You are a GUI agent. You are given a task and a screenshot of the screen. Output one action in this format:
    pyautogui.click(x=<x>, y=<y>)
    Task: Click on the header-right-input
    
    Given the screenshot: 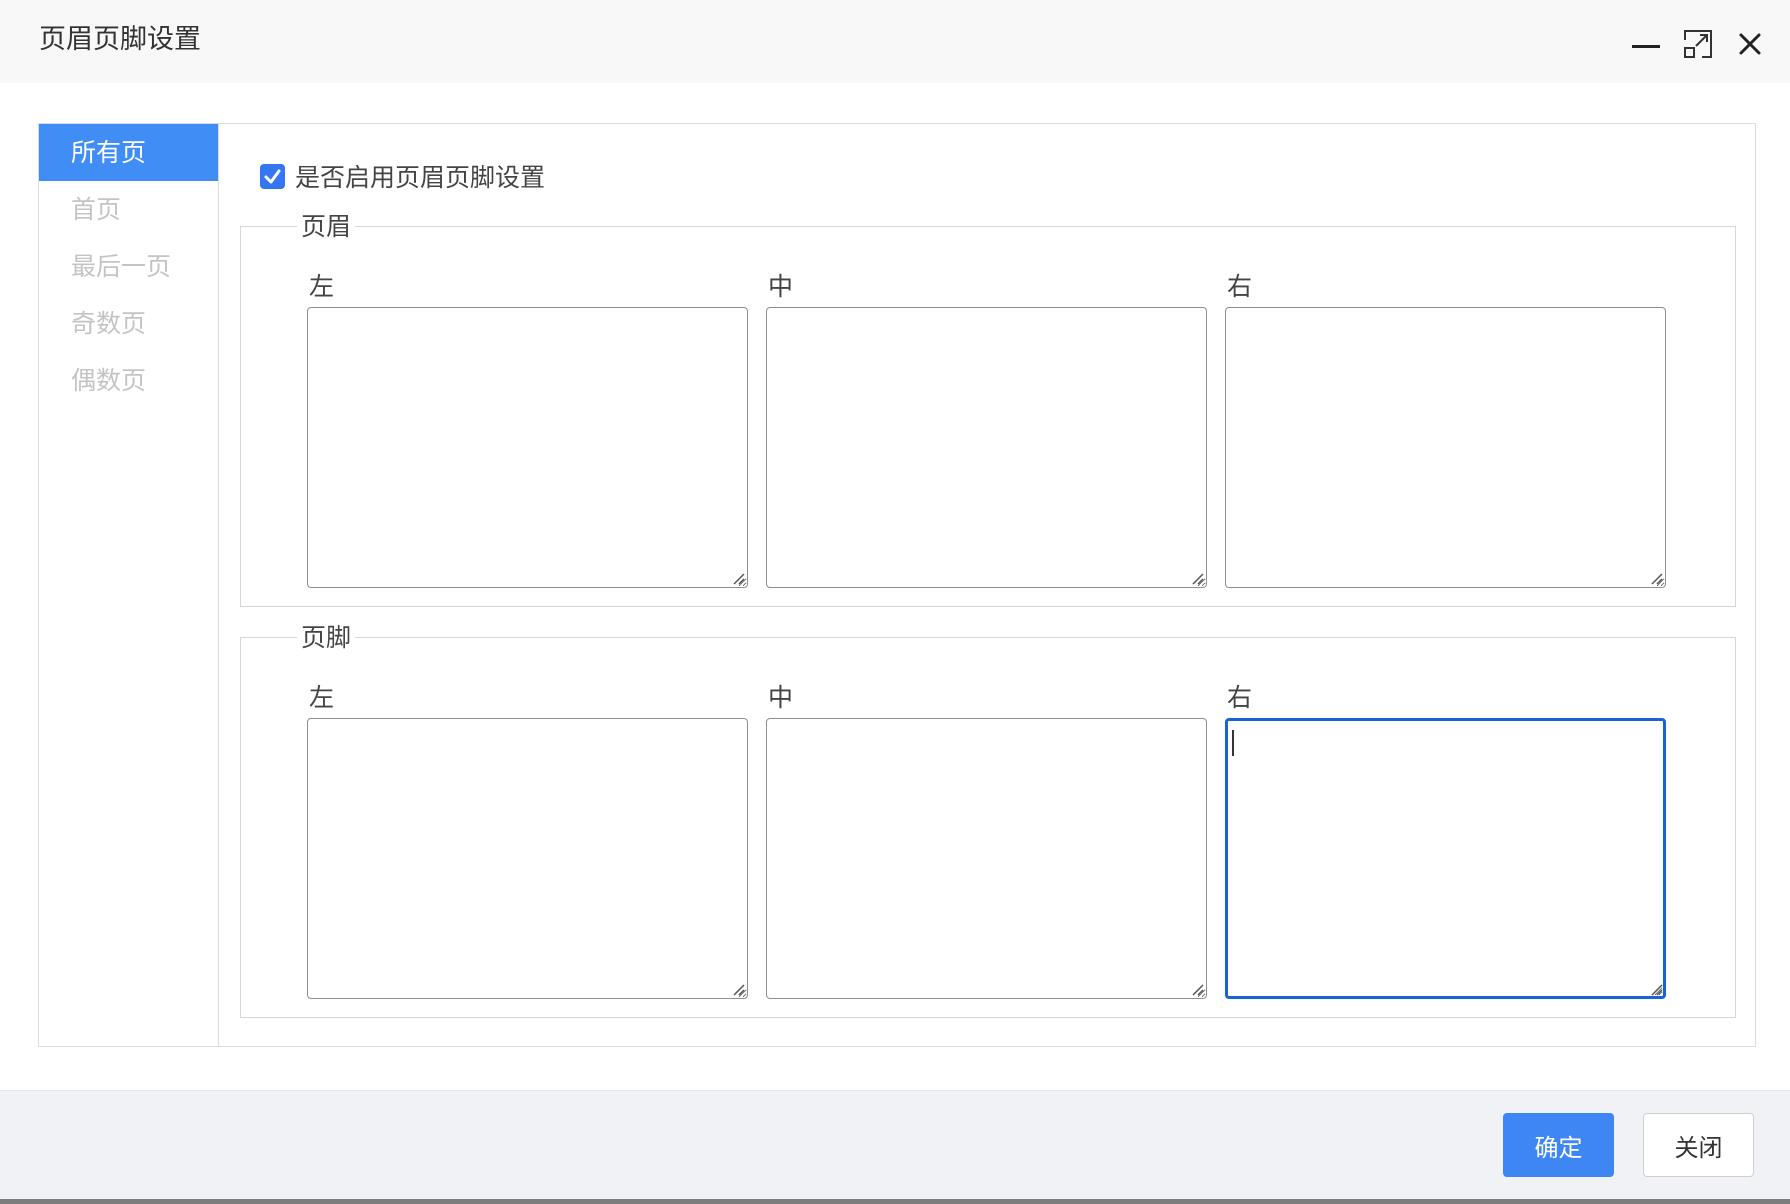 What is the action you would take?
    pyautogui.click(x=1445, y=447)
    